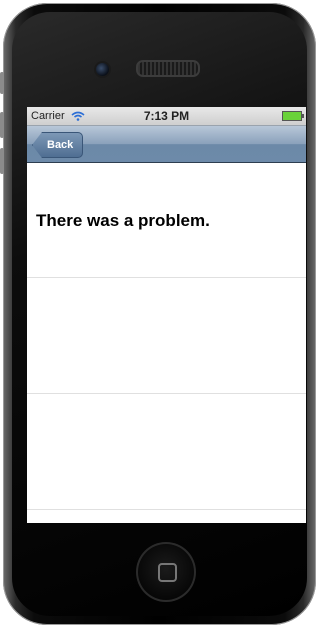 The width and height of the screenshot is (320, 630). What do you see at coordinates (2, 161) in the screenshot?
I see `volume-down-button` at bounding box center [2, 161].